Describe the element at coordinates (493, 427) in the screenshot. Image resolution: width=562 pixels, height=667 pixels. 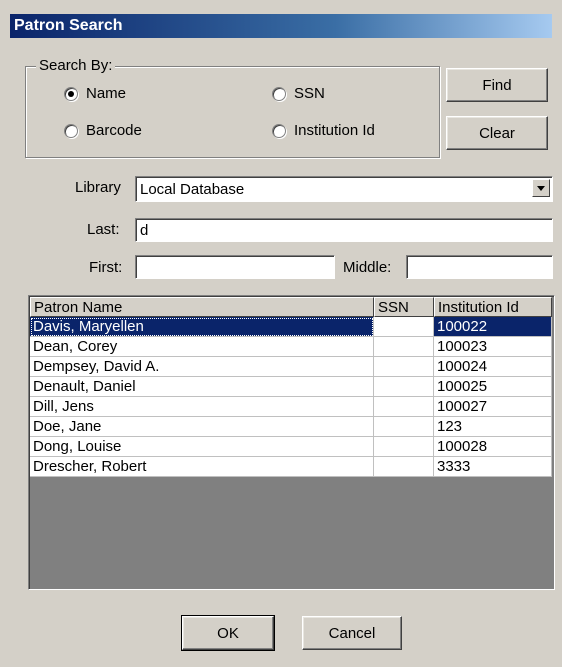
I see `institution-id-cell: 123` at that location.